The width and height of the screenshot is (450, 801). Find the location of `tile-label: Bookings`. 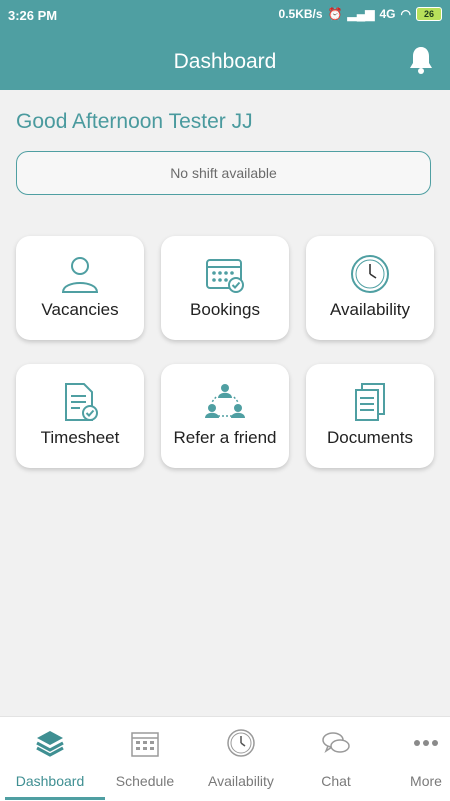

tile-label: Bookings is located at coordinates (225, 309).